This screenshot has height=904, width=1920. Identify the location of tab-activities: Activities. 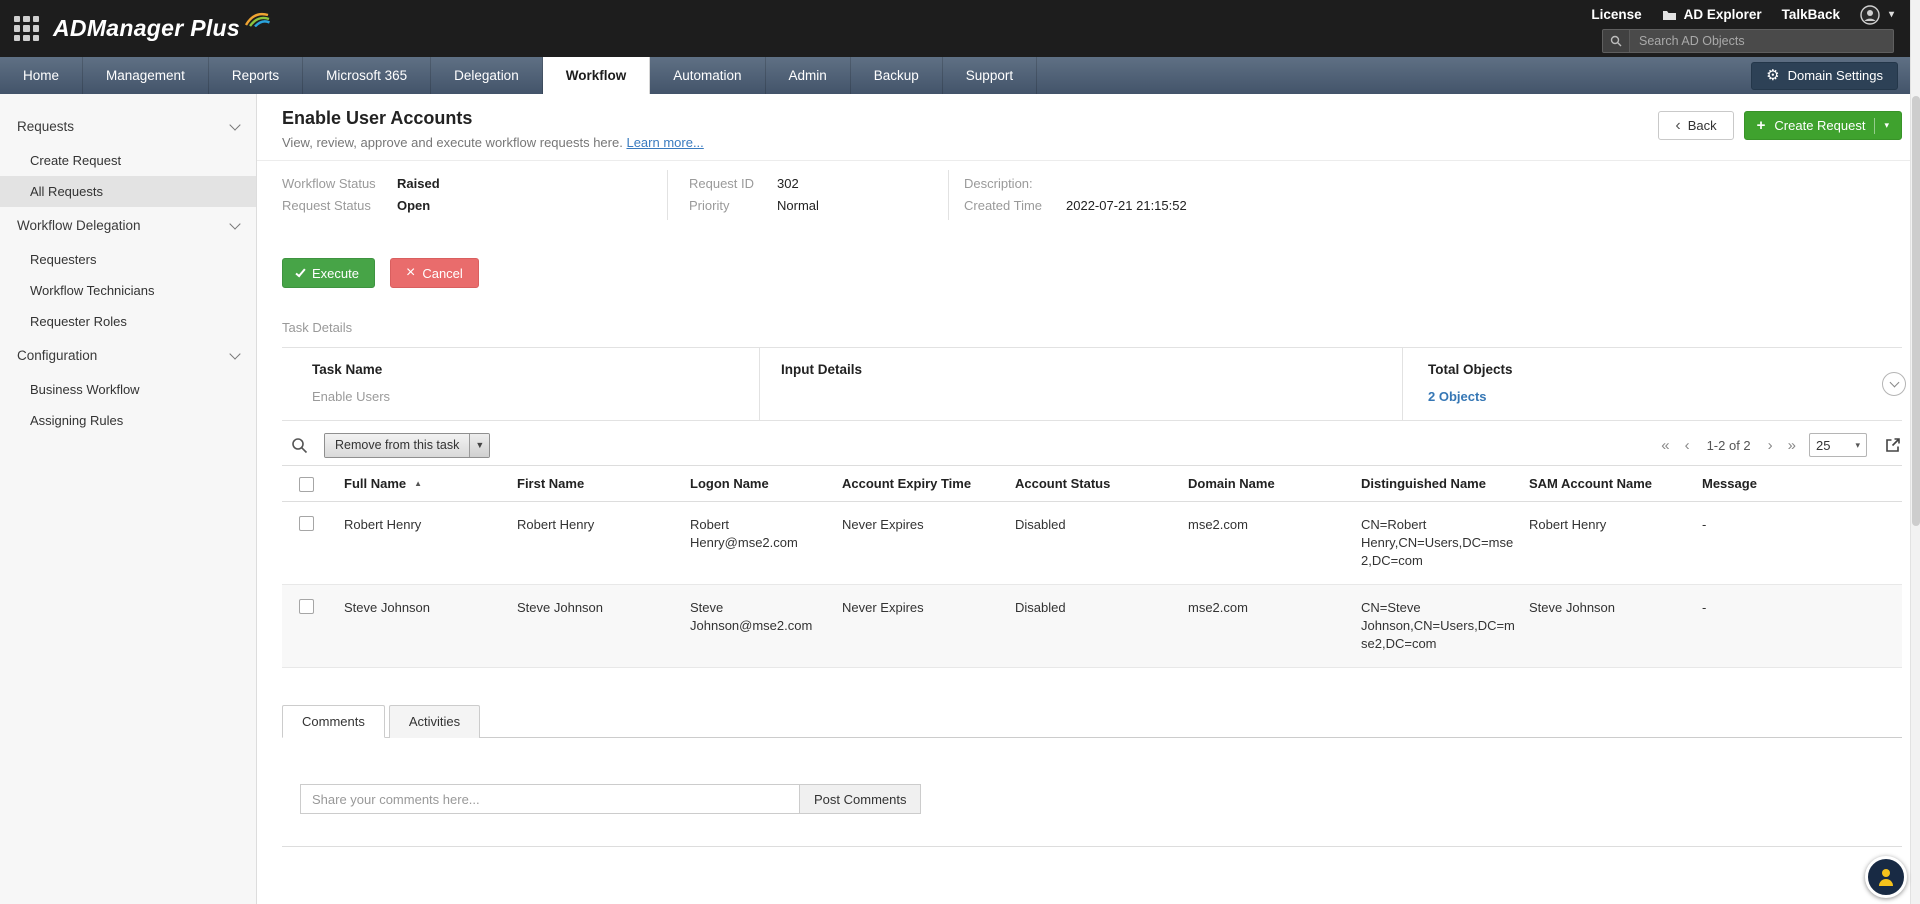
(434, 721).